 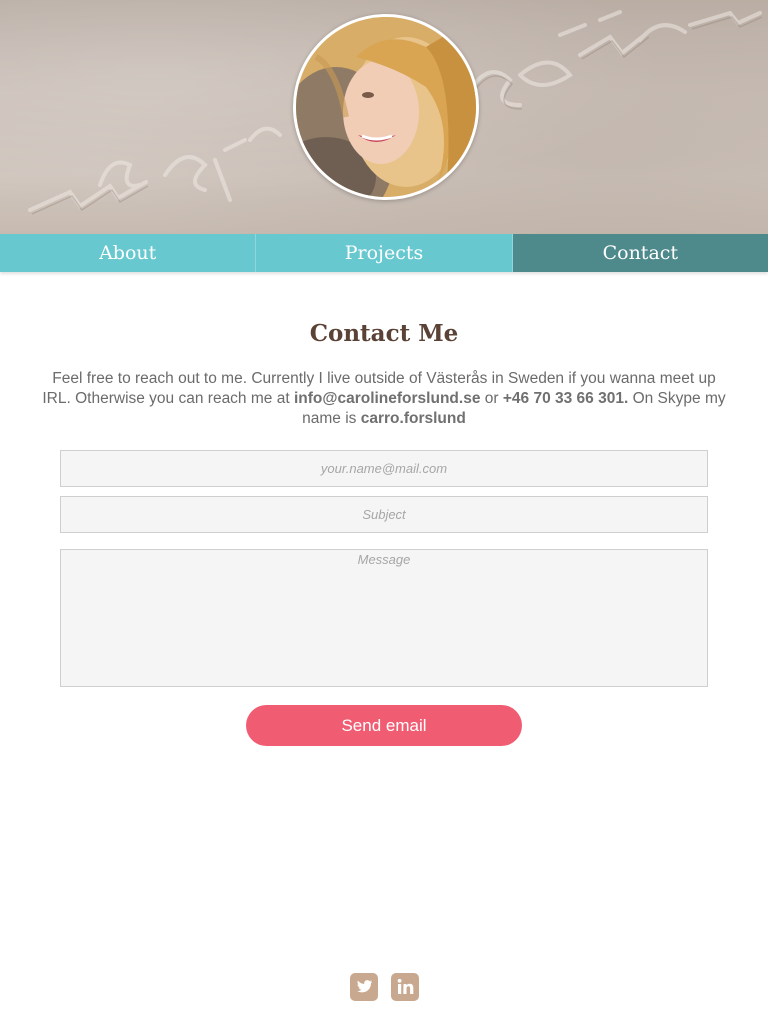 What do you see at coordinates (491, 398) in the screenshot?
I see `intro-text-2: or` at bounding box center [491, 398].